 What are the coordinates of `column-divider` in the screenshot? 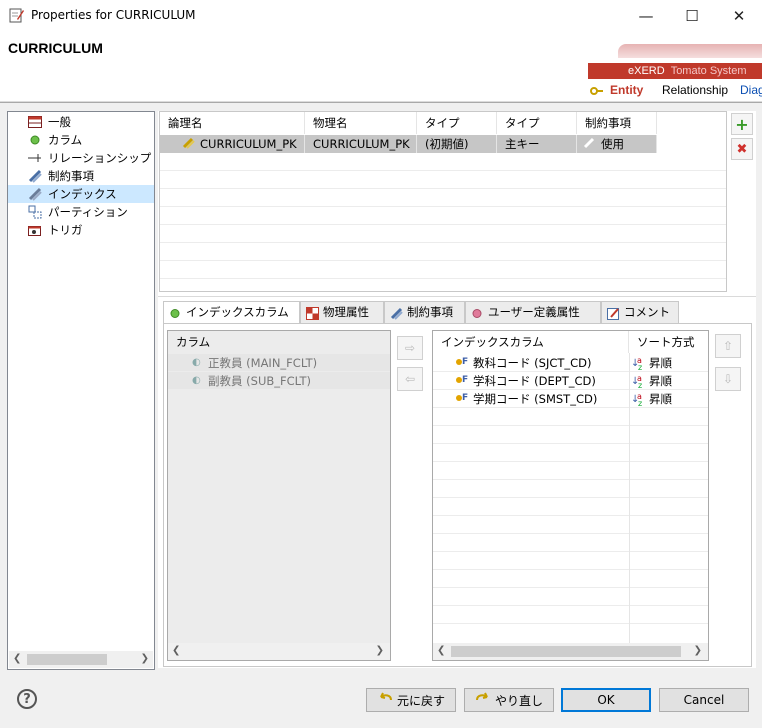 It's located at (629, 498).